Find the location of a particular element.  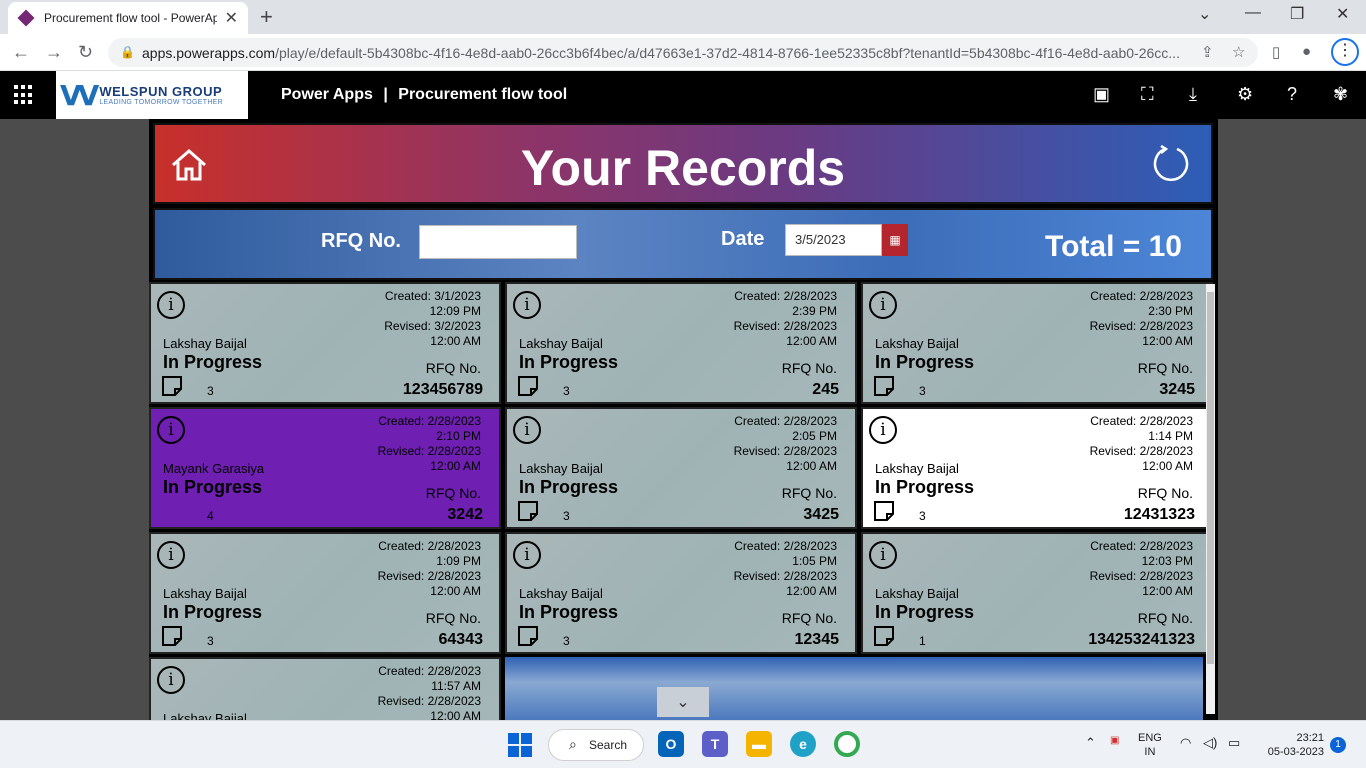

fullscreen-icon: ⛶ is located at coordinates (1147, 94).